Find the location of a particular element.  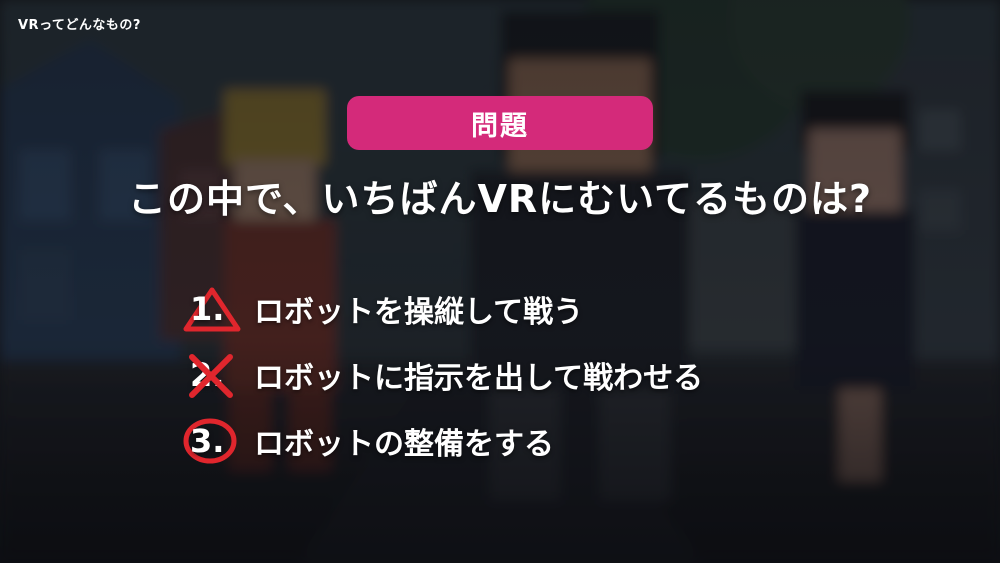

answer-option-3: 3. ロボットの整備をする is located at coordinates (442, 441).